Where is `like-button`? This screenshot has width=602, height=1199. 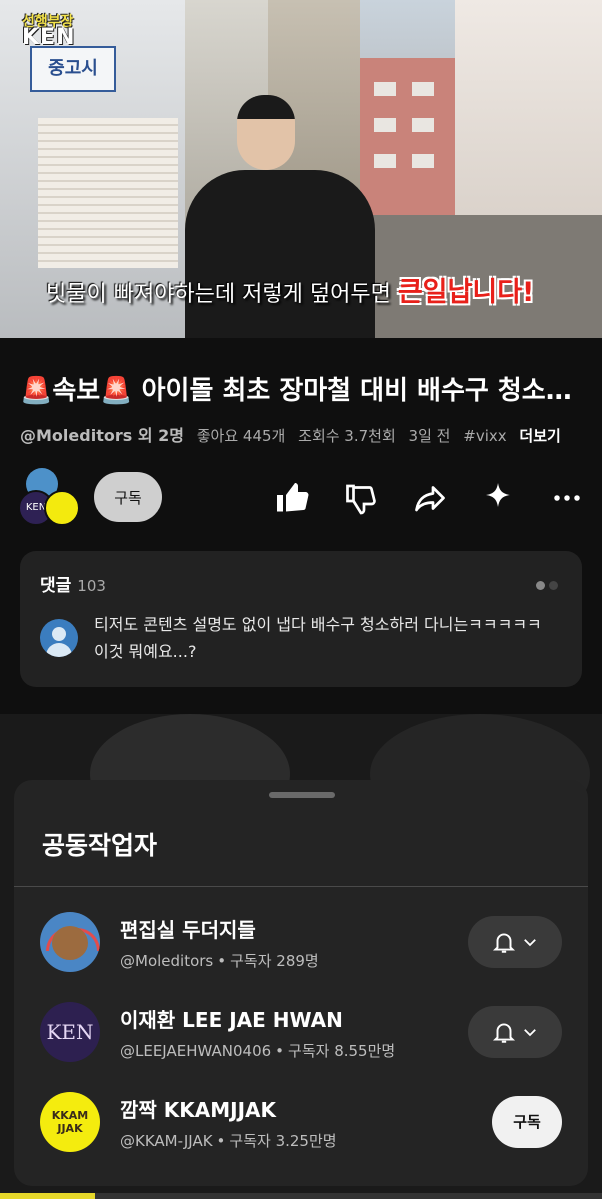 like-button is located at coordinates (292, 498).